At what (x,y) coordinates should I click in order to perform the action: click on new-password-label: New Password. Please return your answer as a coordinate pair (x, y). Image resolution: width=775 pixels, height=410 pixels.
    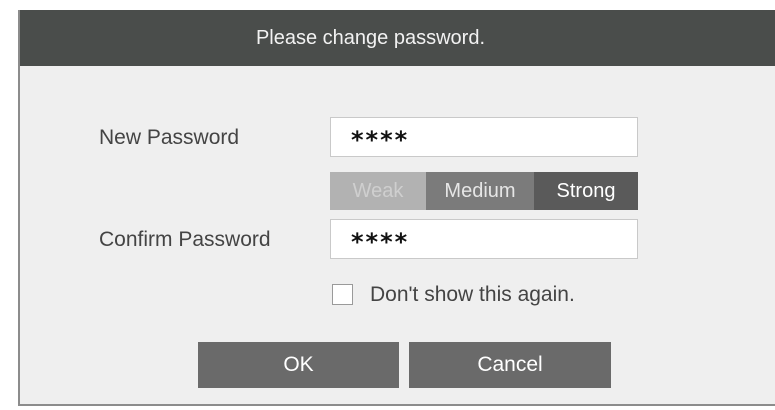
    Looking at the image, I should click on (169, 137).